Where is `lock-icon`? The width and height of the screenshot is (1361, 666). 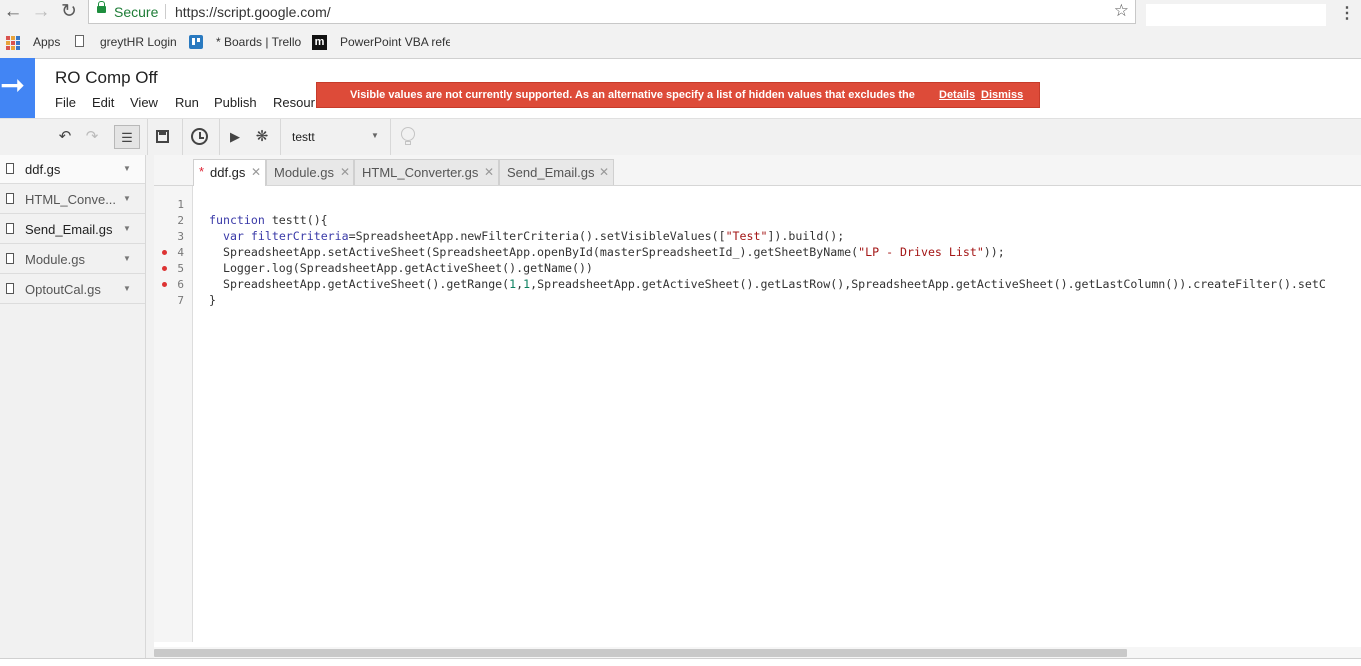
lock-icon is located at coordinates (101, 7).